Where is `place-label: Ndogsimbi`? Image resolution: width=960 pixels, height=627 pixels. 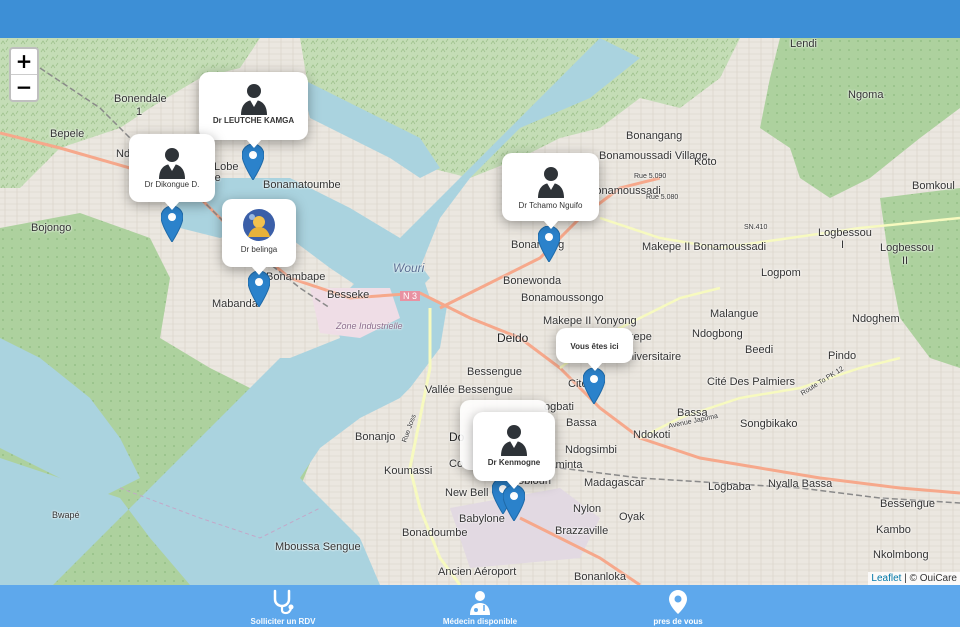 place-label: Ndogsimbi is located at coordinates (591, 450).